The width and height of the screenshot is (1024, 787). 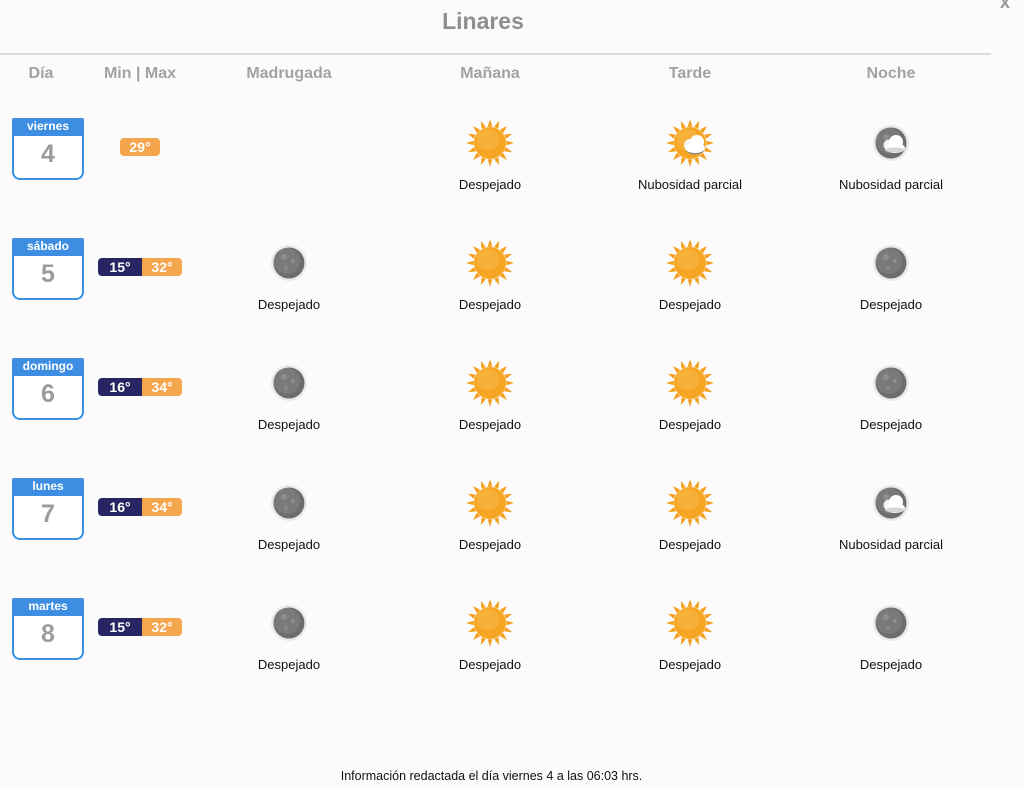 What do you see at coordinates (48, 607) in the screenshot?
I see `day-weekday: martes` at bounding box center [48, 607].